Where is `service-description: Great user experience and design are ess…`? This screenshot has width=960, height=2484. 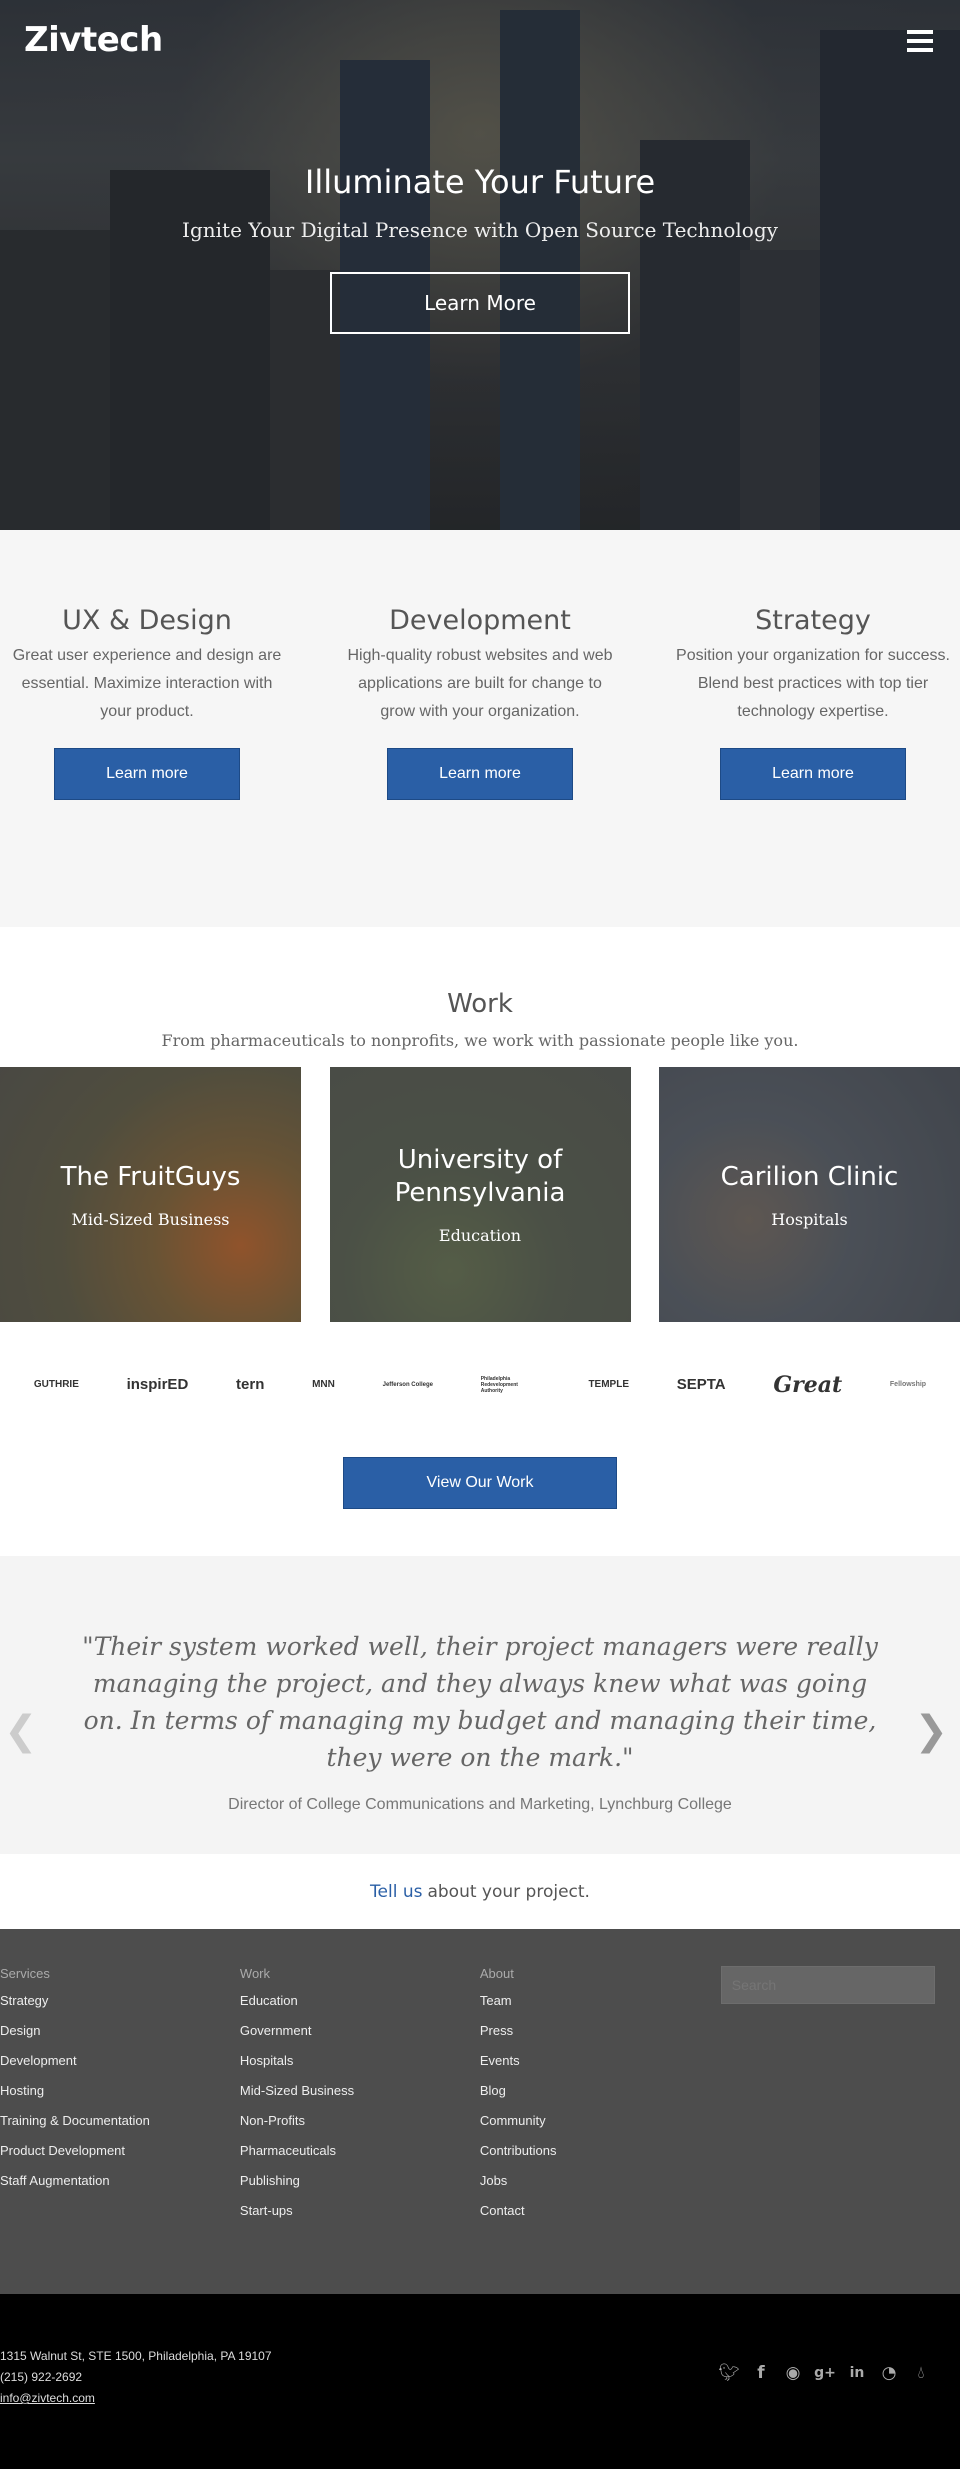 service-description: Great user experience and design are ess… is located at coordinates (147, 683).